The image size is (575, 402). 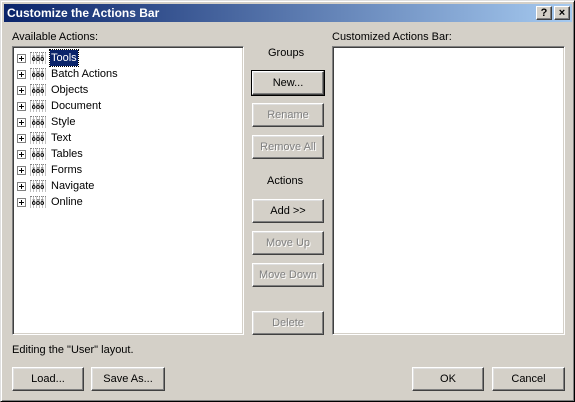 What do you see at coordinates (286, 53) in the screenshot?
I see `groups-heading: Groups` at bounding box center [286, 53].